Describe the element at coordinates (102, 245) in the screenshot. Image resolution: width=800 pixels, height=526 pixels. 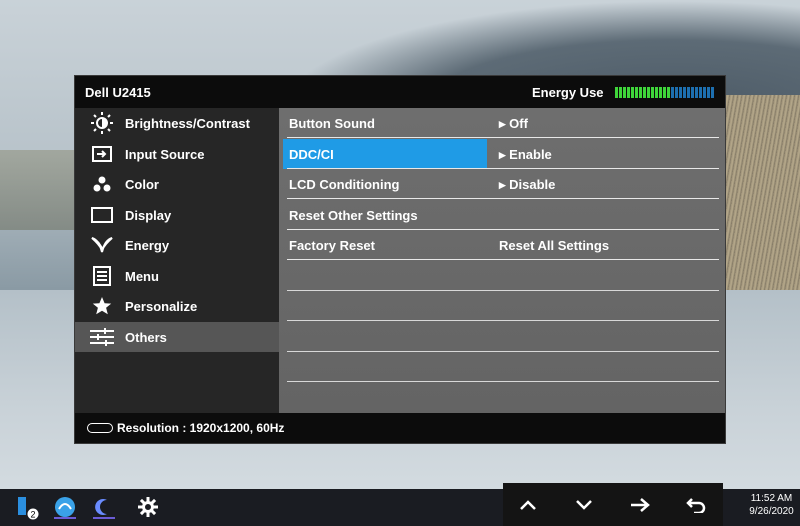
I see `energy-icon` at that location.